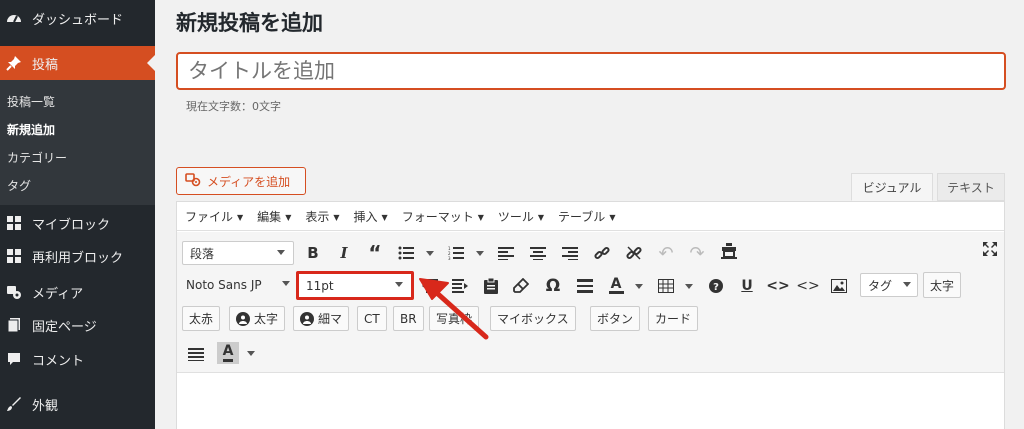 The image size is (1024, 429). I want to click on quick-button-card: カード, so click(673, 318).